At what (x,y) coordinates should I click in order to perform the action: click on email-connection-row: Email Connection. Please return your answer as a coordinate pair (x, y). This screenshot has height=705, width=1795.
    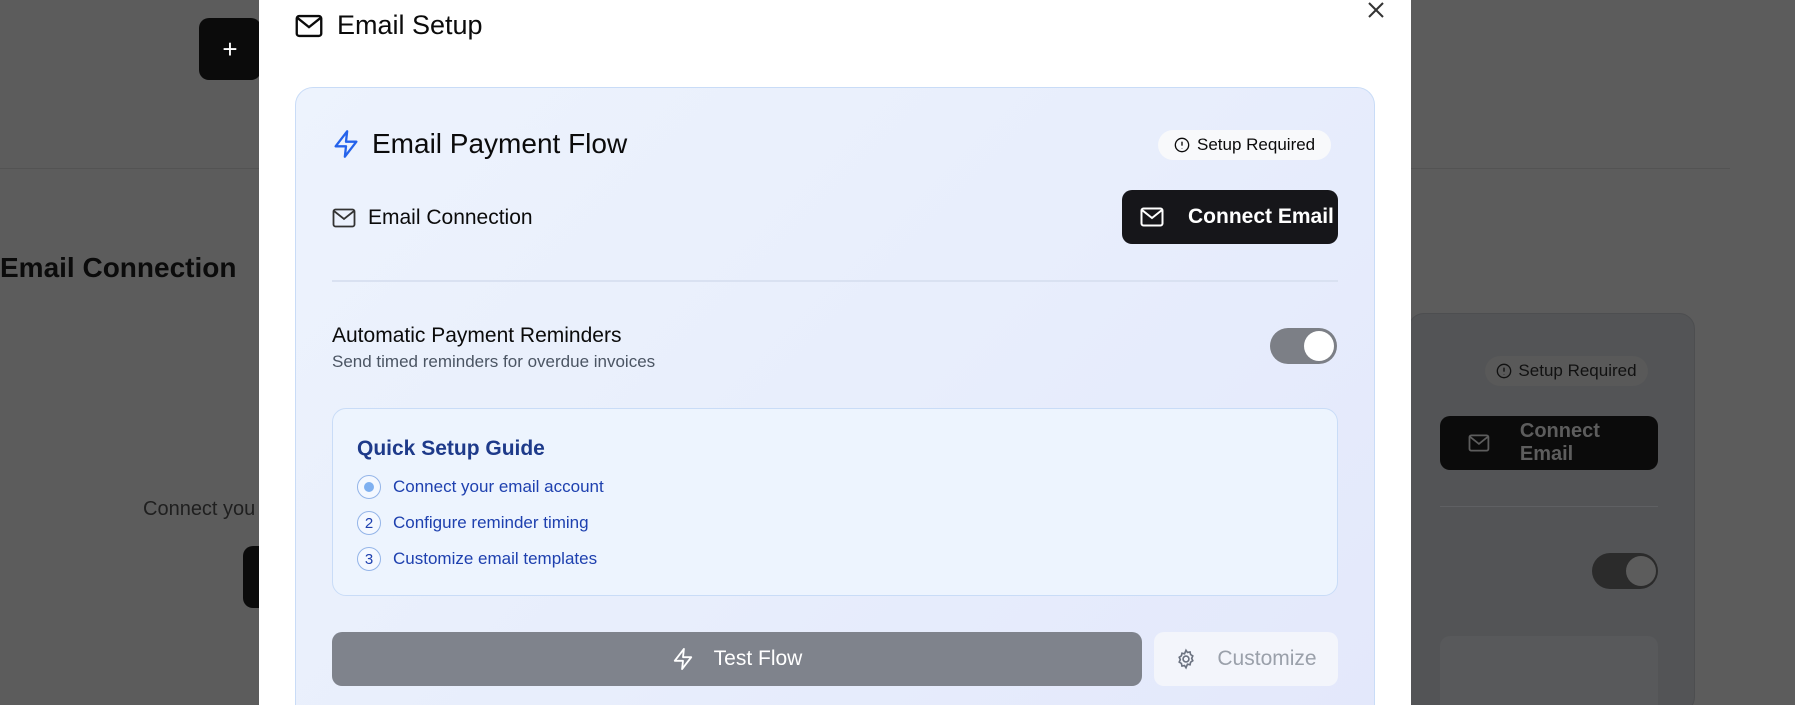
    Looking at the image, I should click on (432, 218).